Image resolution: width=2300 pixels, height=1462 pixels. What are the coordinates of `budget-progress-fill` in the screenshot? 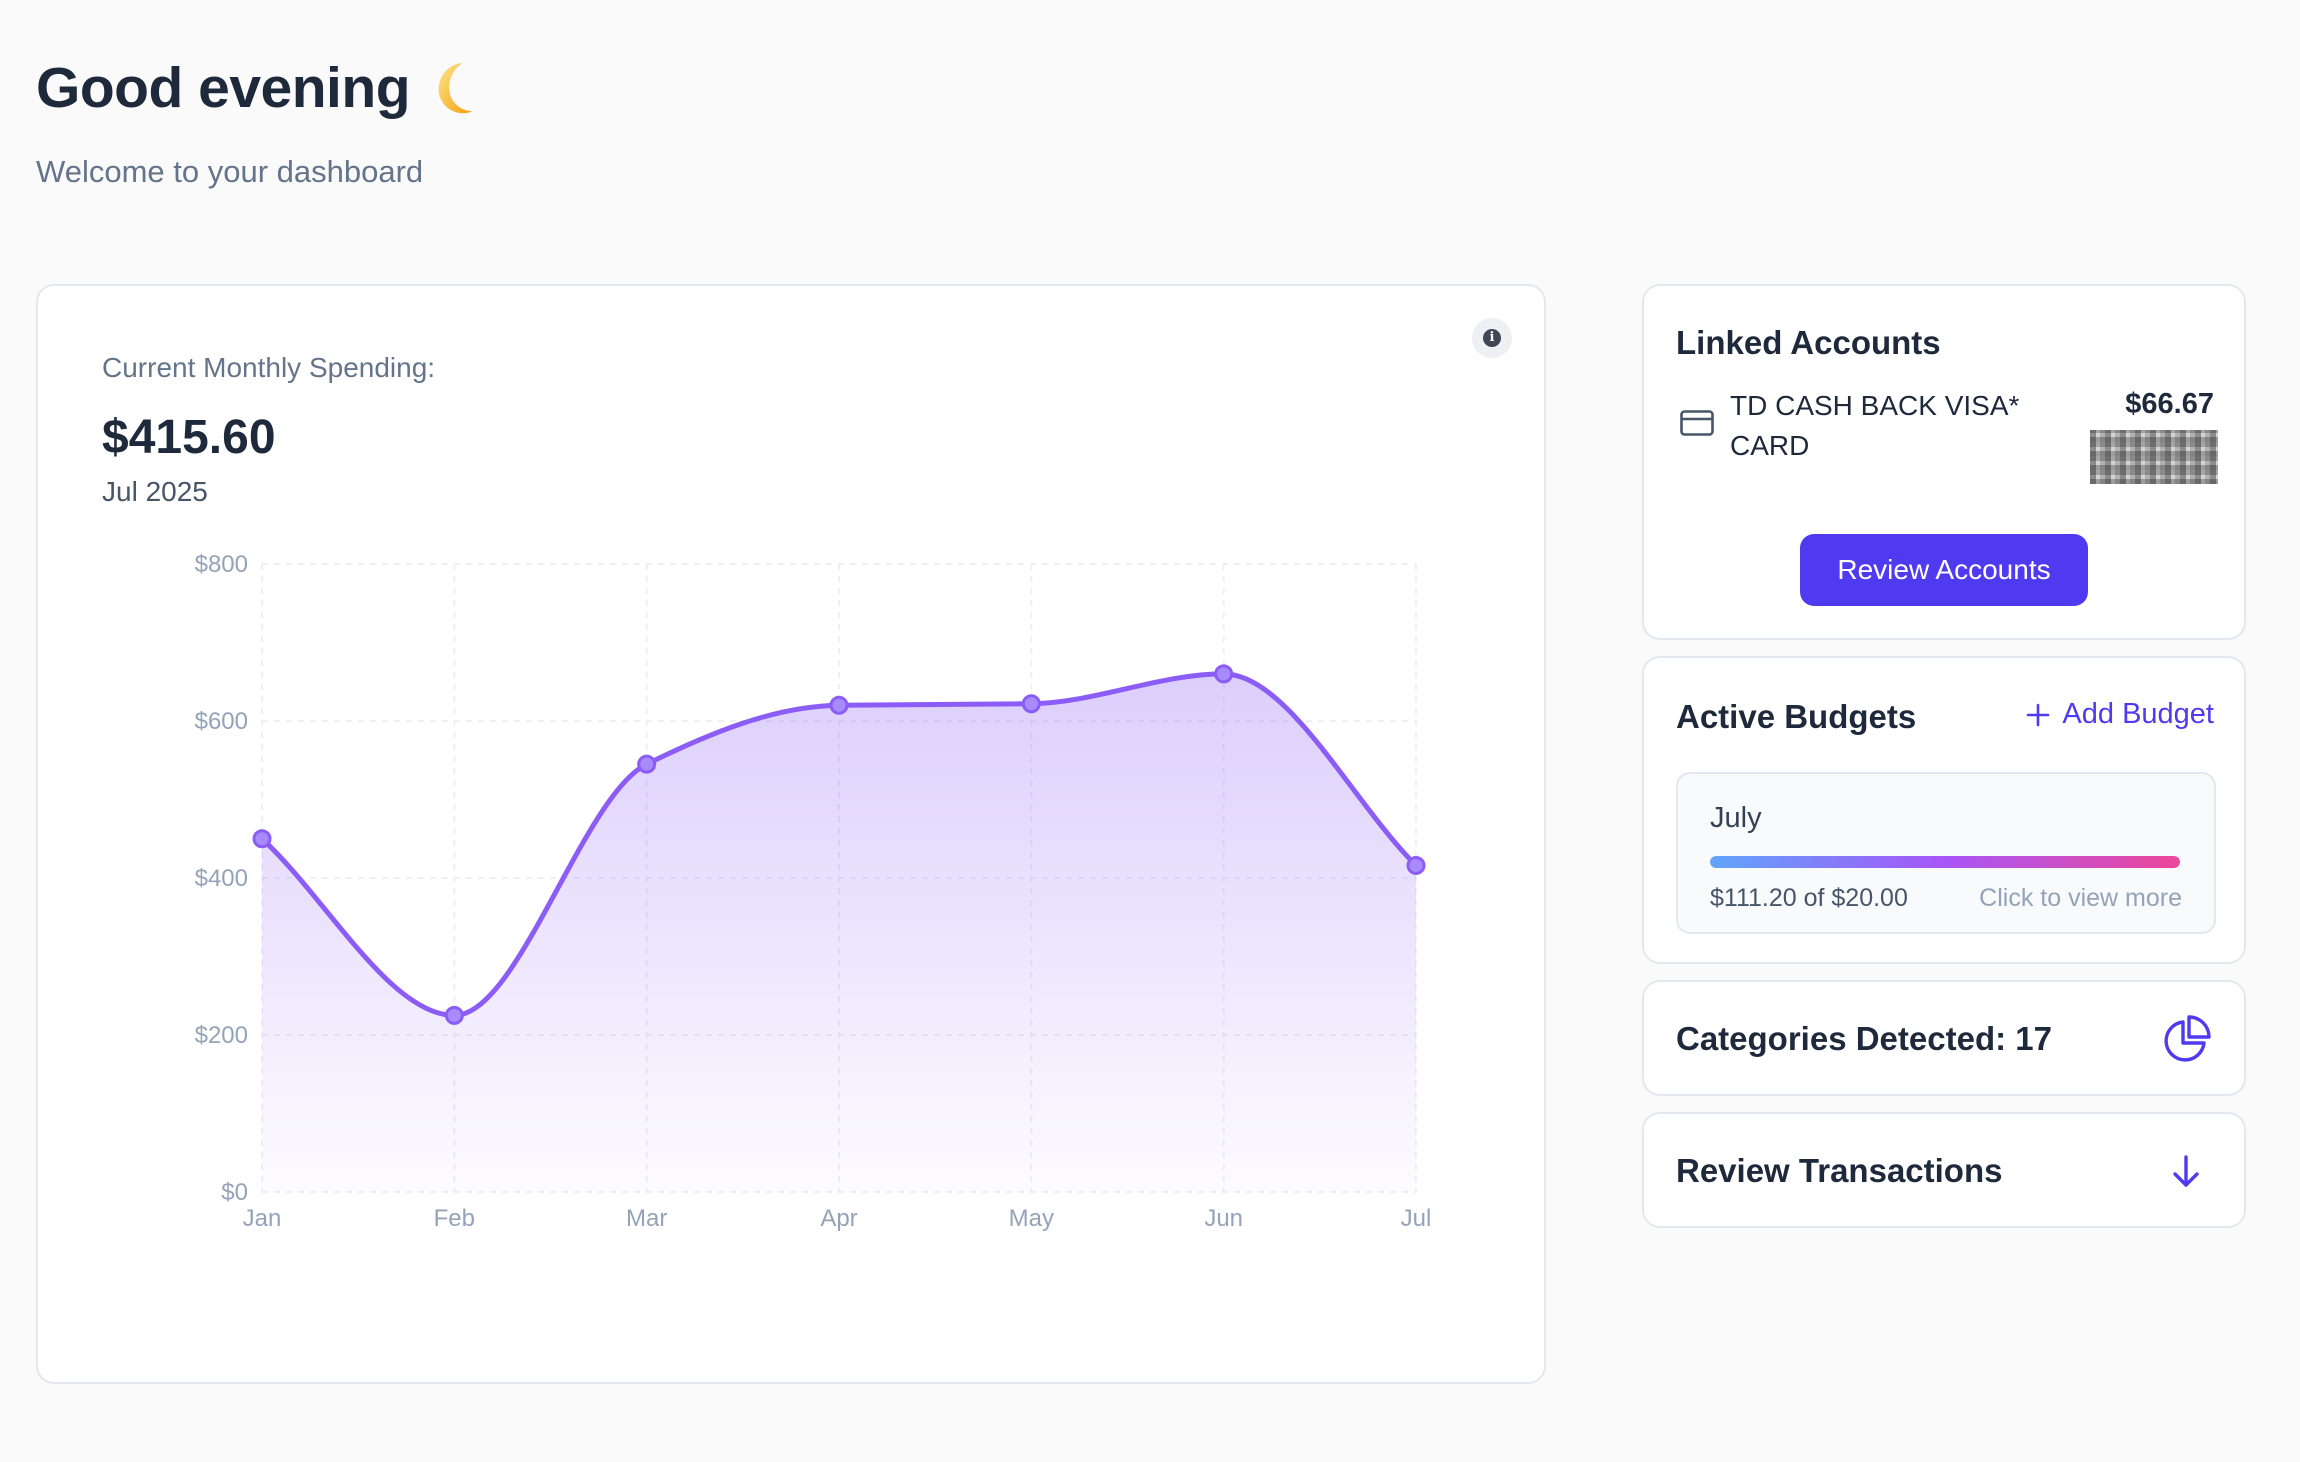 It's located at (1945, 862).